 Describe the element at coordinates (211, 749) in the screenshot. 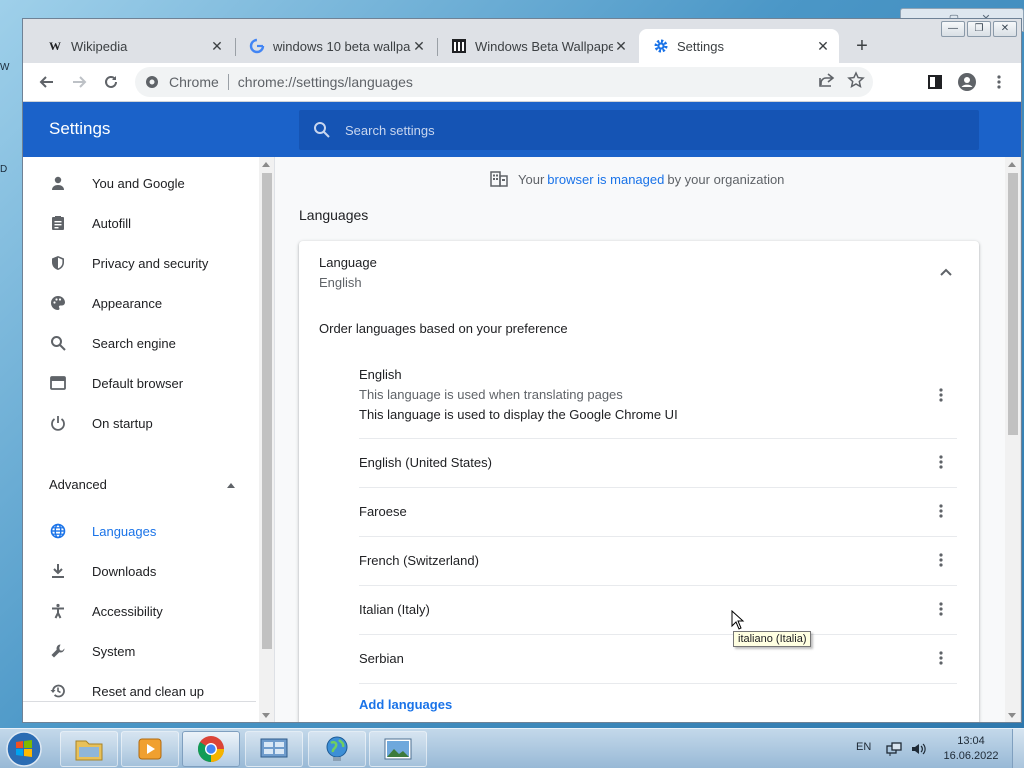

I see `taskbar-chrome` at that location.